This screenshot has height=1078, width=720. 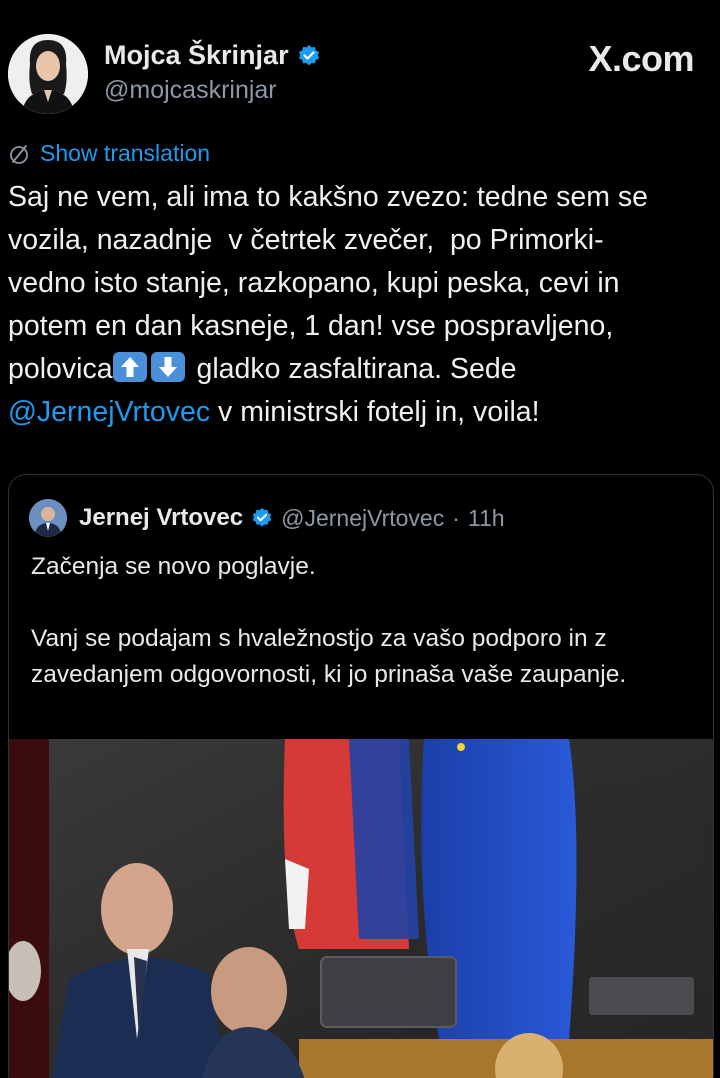 What do you see at coordinates (352, 369) in the screenshot?
I see `tweet-line: gladko zasfaltirana. Sede` at bounding box center [352, 369].